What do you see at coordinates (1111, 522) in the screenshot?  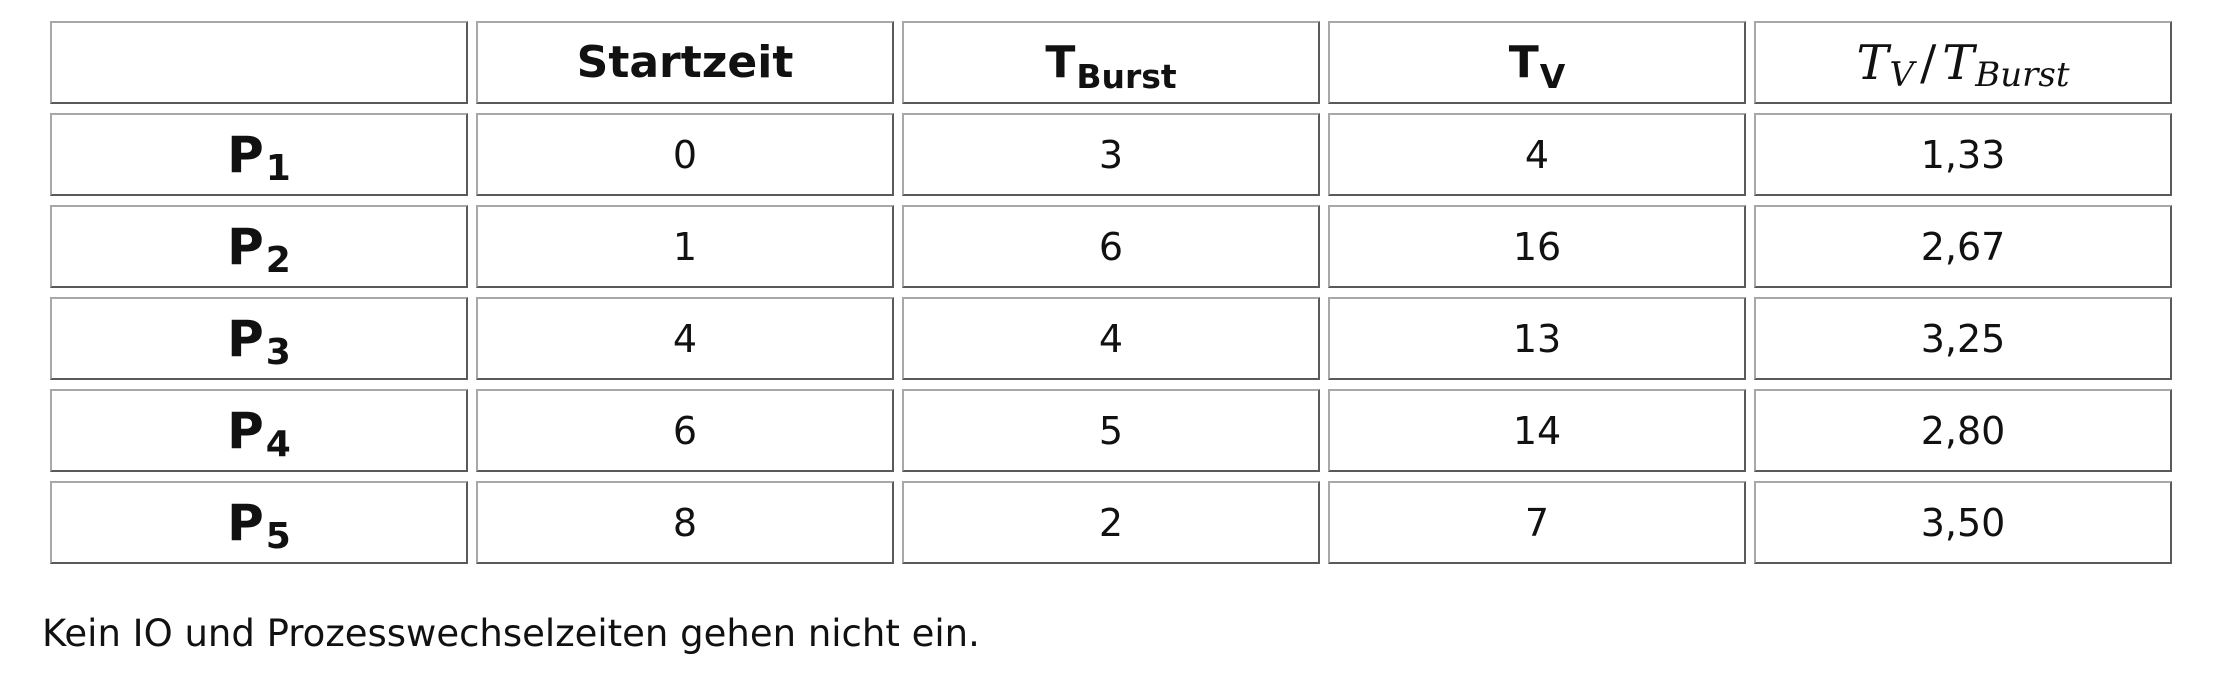 I see `cell-p5-t-burst: 2` at bounding box center [1111, 522].